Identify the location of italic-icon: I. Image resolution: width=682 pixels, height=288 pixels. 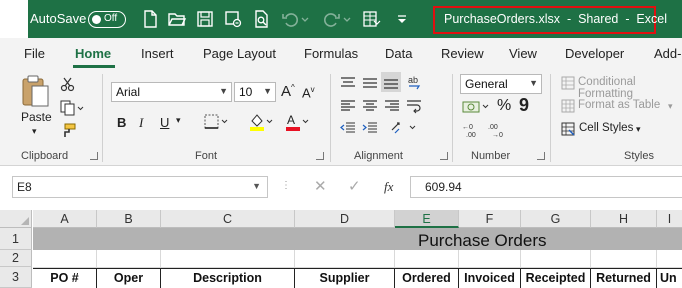
(141, 123).